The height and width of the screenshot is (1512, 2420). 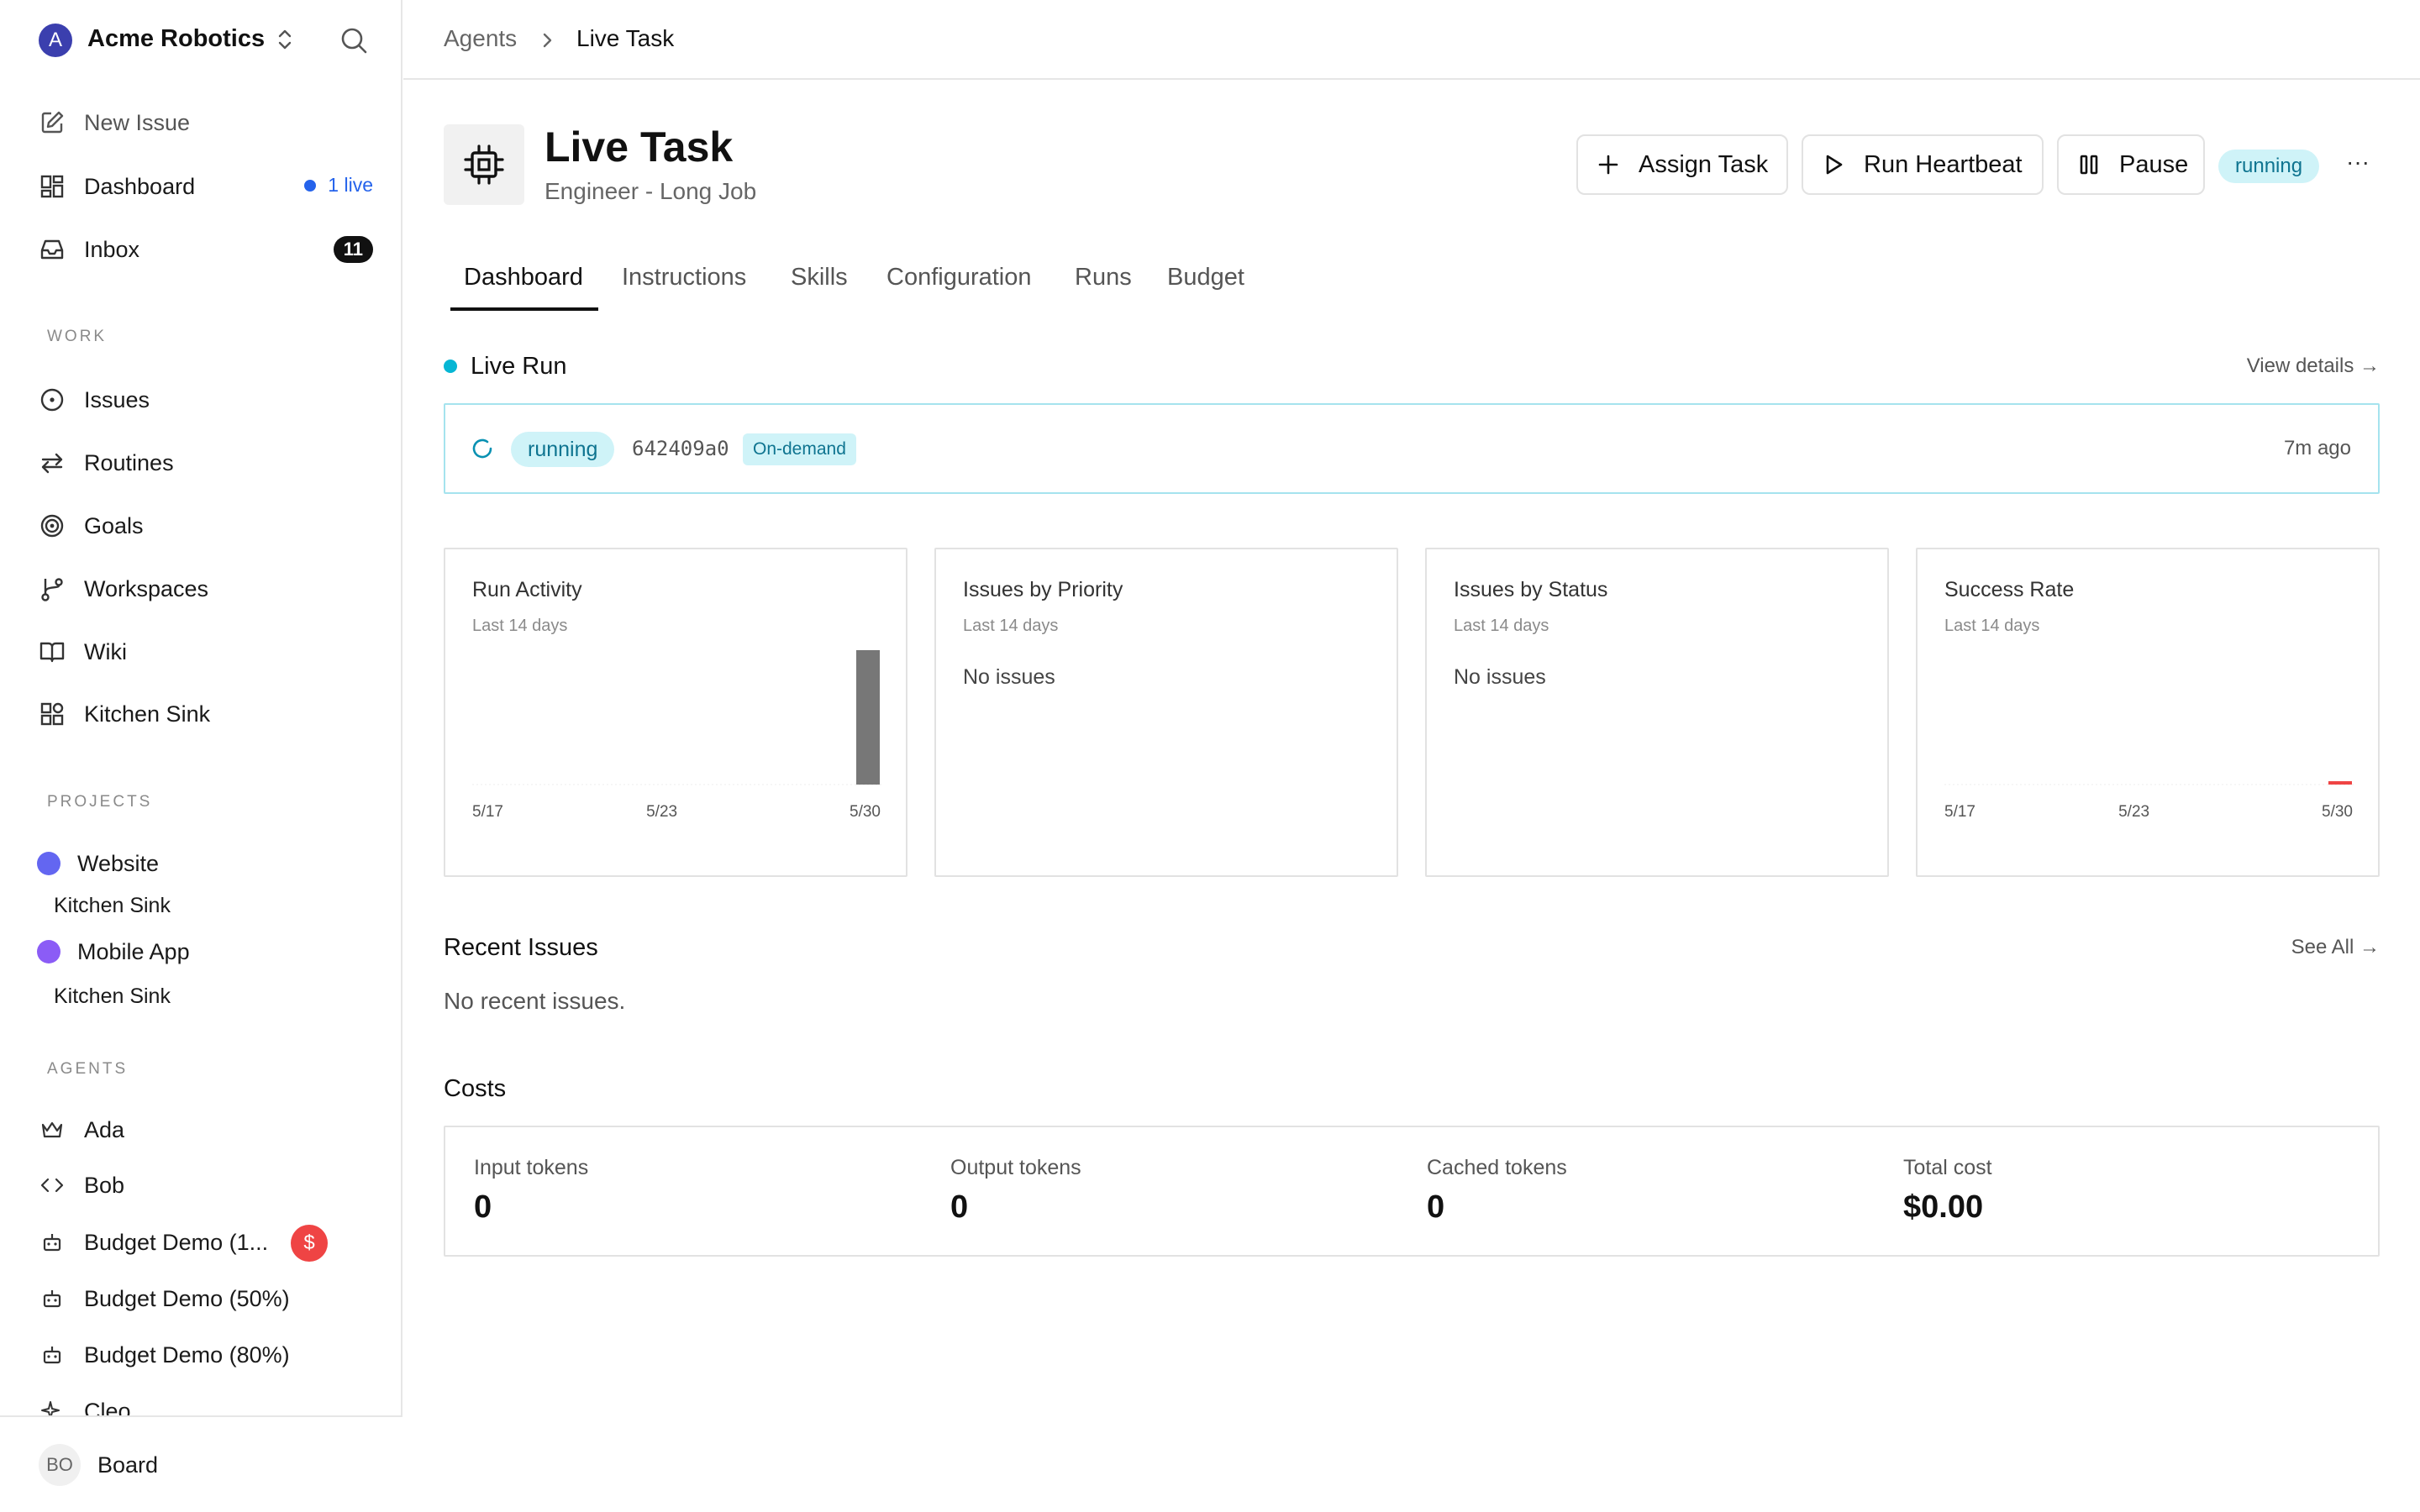 What do you see at coordinates (476, 1088) in the screenshot?
I see `costs-title: Costs` at bounding box center [476, 1088].